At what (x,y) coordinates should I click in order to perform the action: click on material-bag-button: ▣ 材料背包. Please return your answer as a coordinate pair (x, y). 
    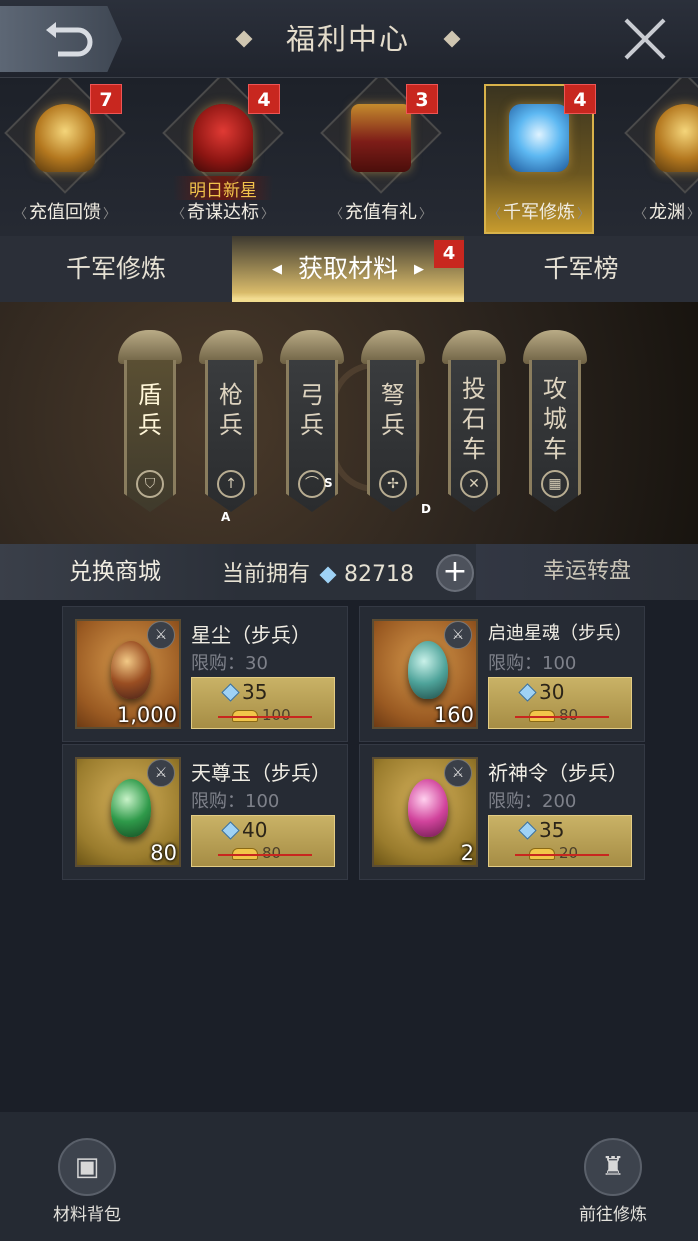
    Looking at the image, I should click on (87, 1183).